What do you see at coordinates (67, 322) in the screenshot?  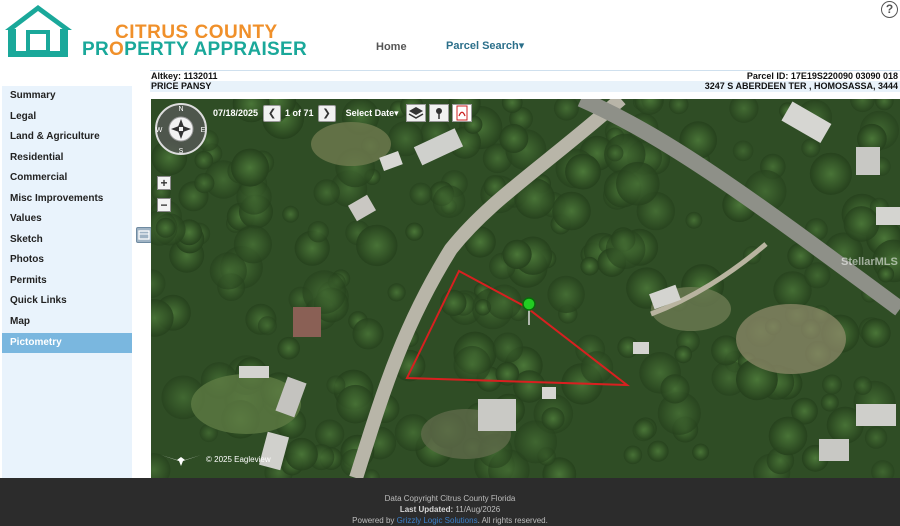 I see `sidebar-item-map: Map` at bounding box center [67, 322].